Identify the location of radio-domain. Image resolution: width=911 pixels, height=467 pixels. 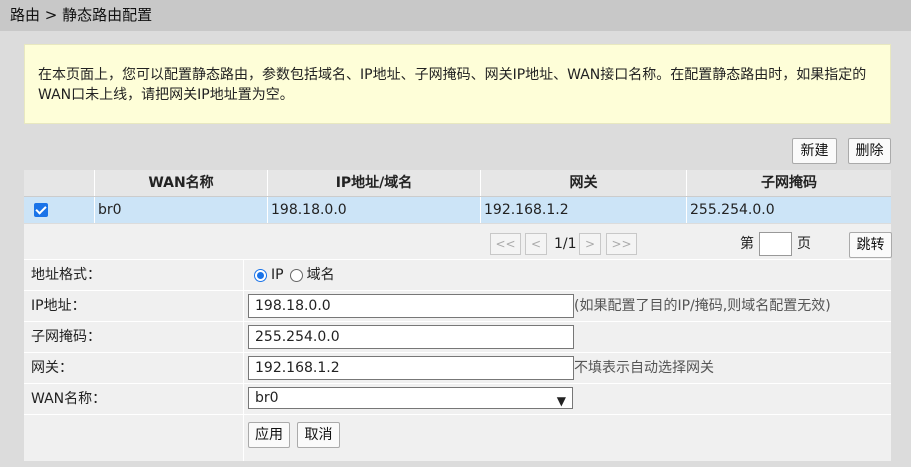
(296, 275).